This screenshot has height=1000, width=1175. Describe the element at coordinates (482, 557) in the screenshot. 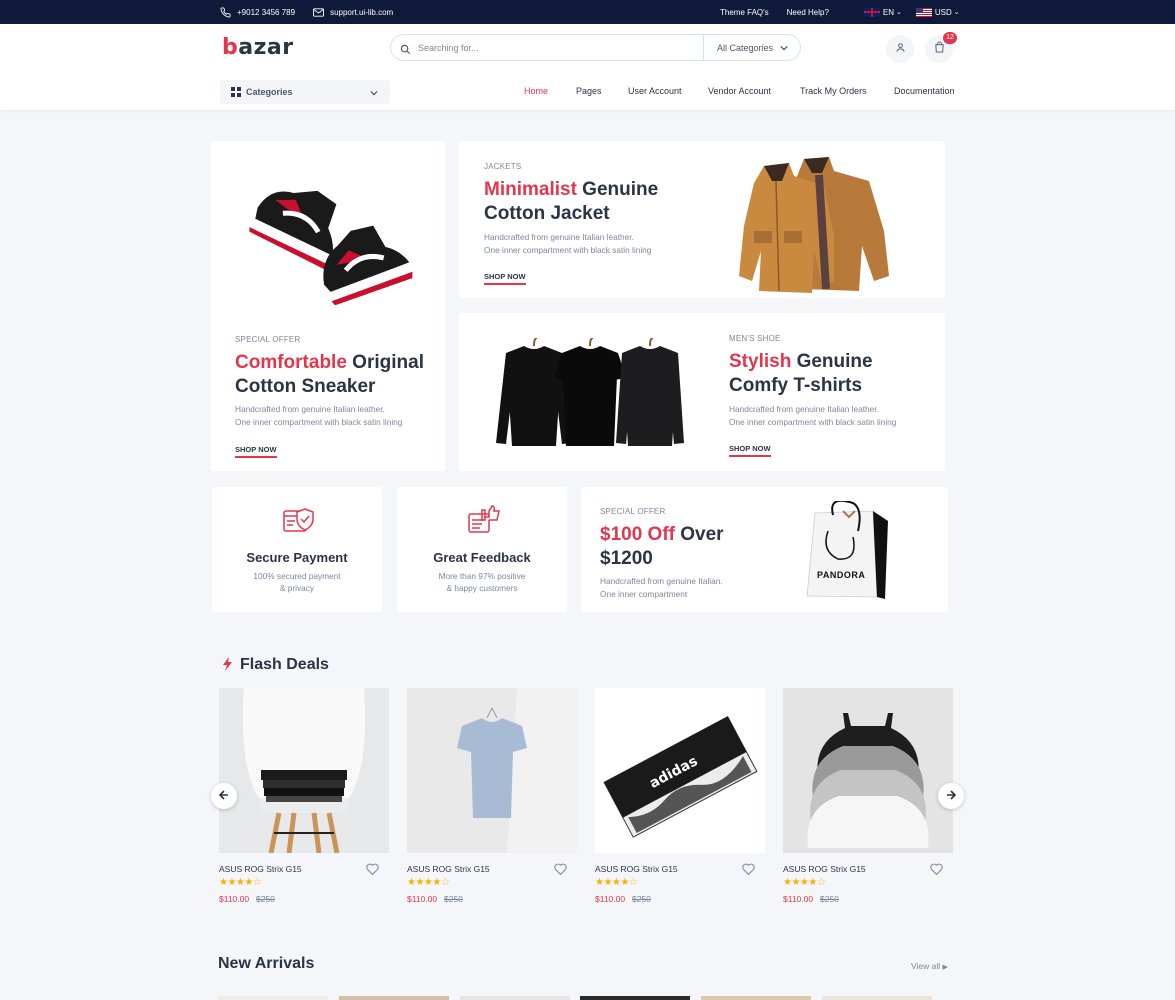

I see `great-feedback-title: Great Feedback` at that location.